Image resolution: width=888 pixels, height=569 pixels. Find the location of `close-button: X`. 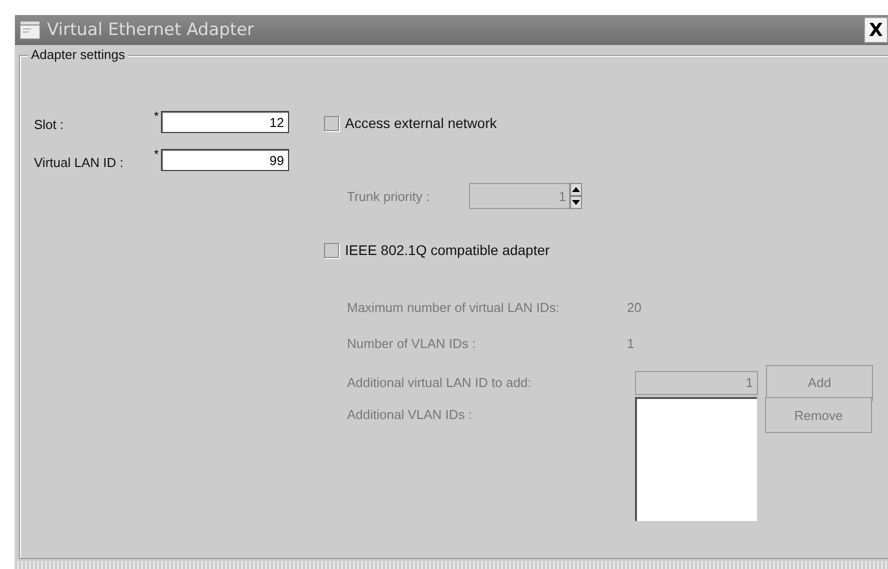

close-button: X is located at coordinates (876, 30).